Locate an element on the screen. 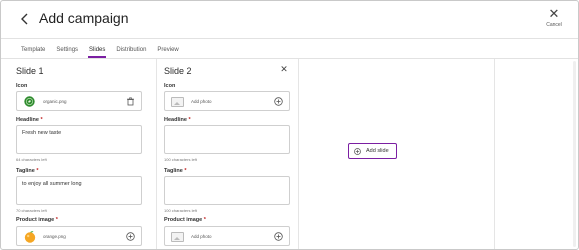 Image resolution: width=579 pixels, height=250 pixels. scrollbar is located at coordinates (574, 154).